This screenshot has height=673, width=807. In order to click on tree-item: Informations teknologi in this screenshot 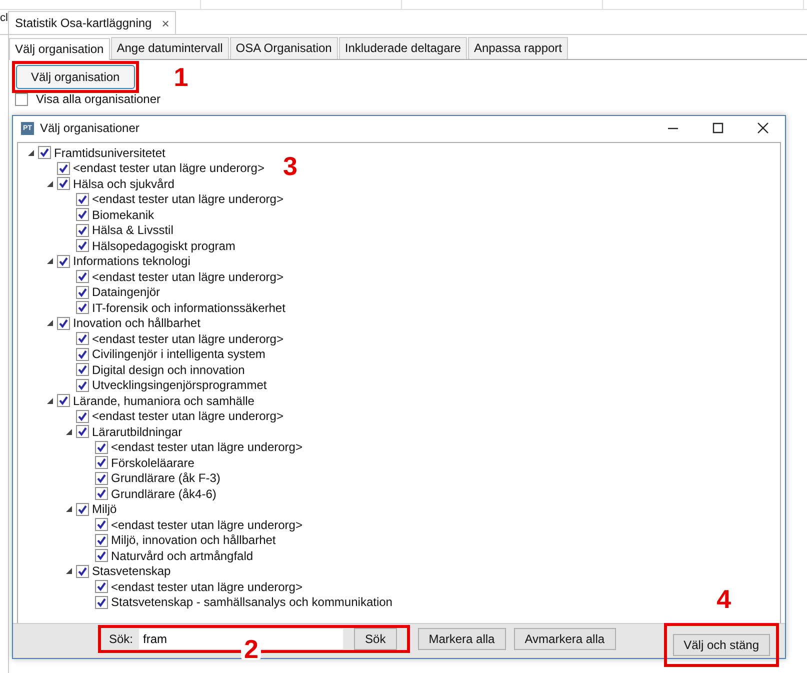, I will do `click(131, 261)`.